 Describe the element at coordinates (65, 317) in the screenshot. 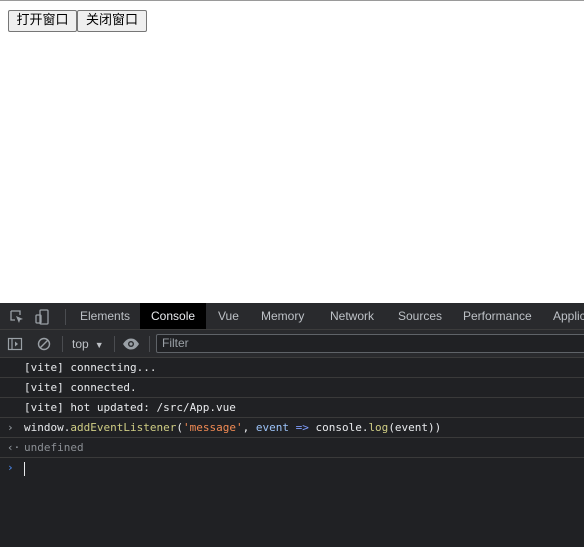

I see `tab-separator` at that location.